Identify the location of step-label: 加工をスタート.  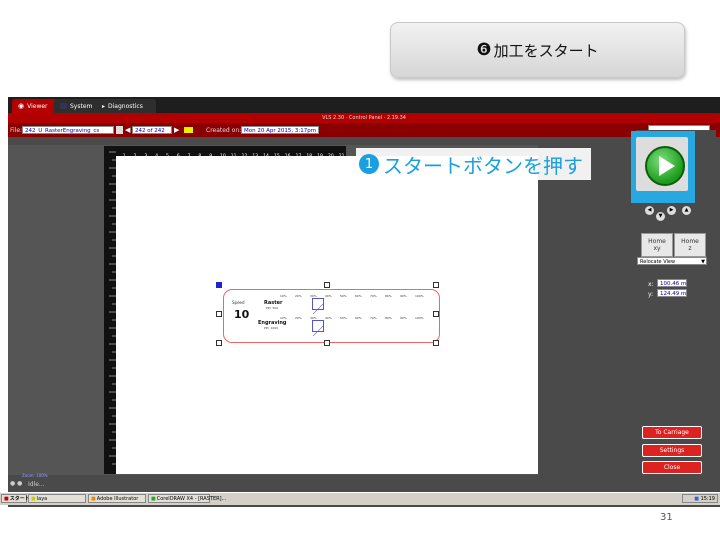
(546, 50).